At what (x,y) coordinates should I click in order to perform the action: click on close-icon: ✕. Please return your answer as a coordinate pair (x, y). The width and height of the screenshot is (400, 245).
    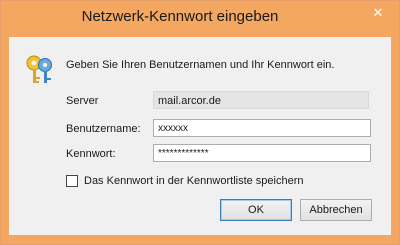
    Looking at the image, I should click on (378, 12).